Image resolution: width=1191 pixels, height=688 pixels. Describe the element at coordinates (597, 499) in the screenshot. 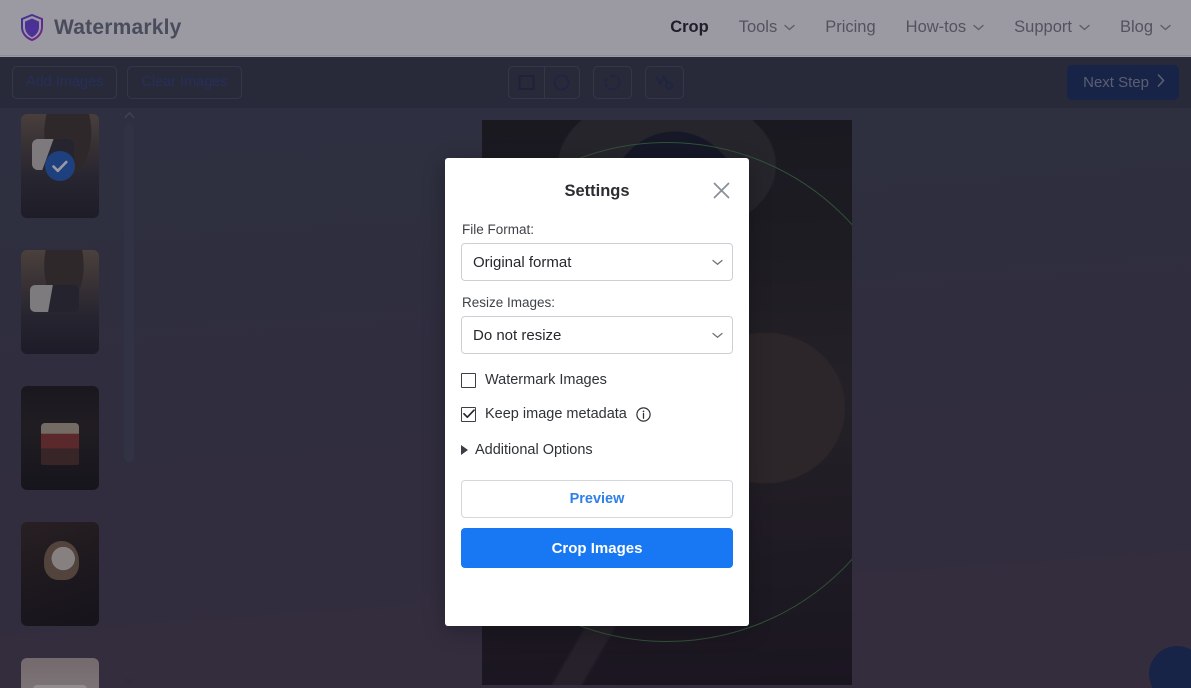

I see `preview-button: Preview` at that location.